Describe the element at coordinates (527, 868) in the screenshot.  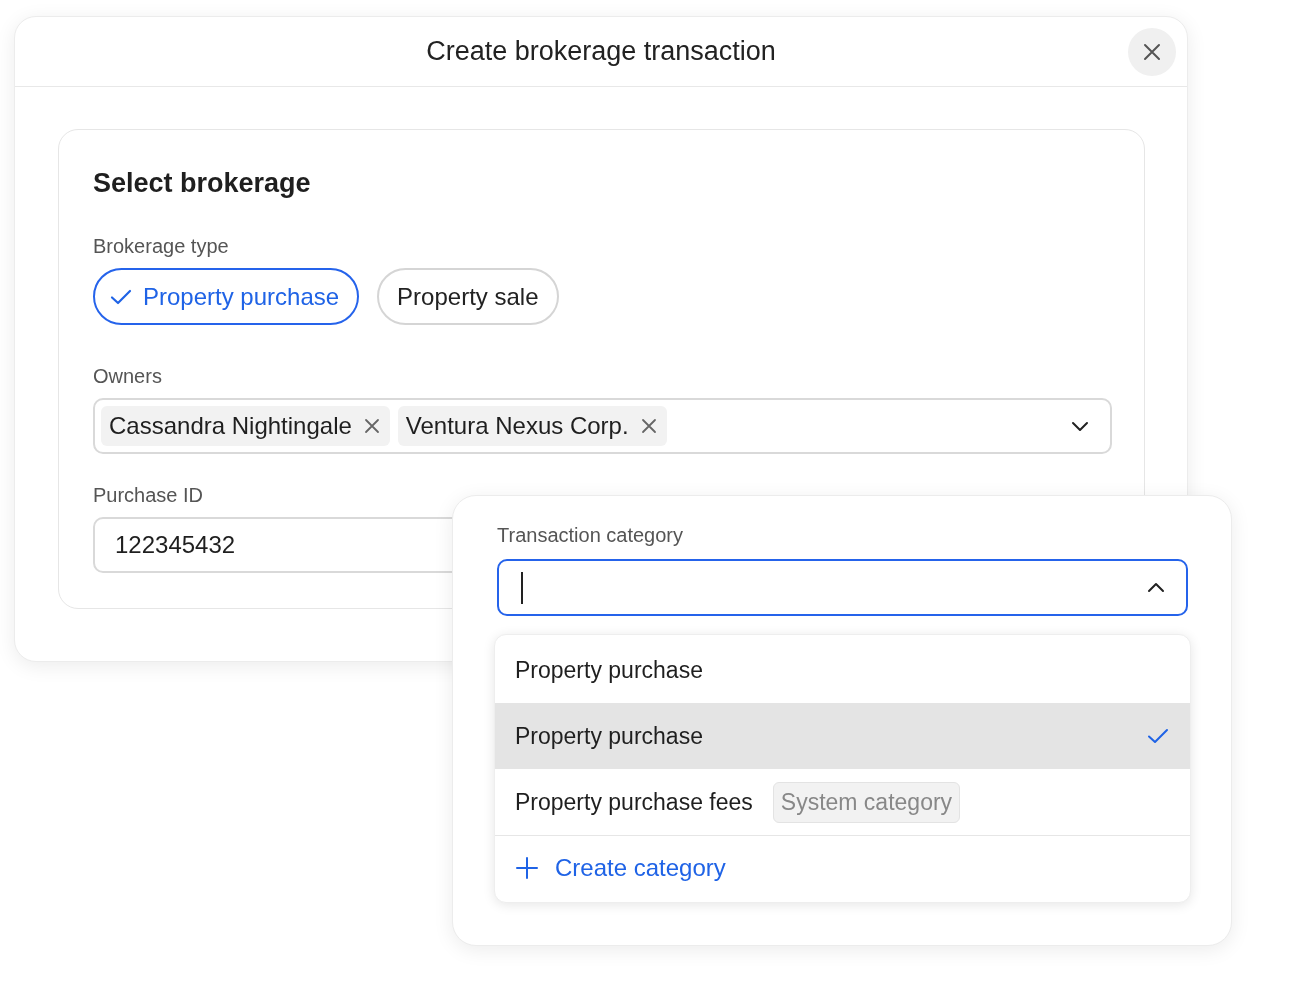
I see `plus-icon` at that location.